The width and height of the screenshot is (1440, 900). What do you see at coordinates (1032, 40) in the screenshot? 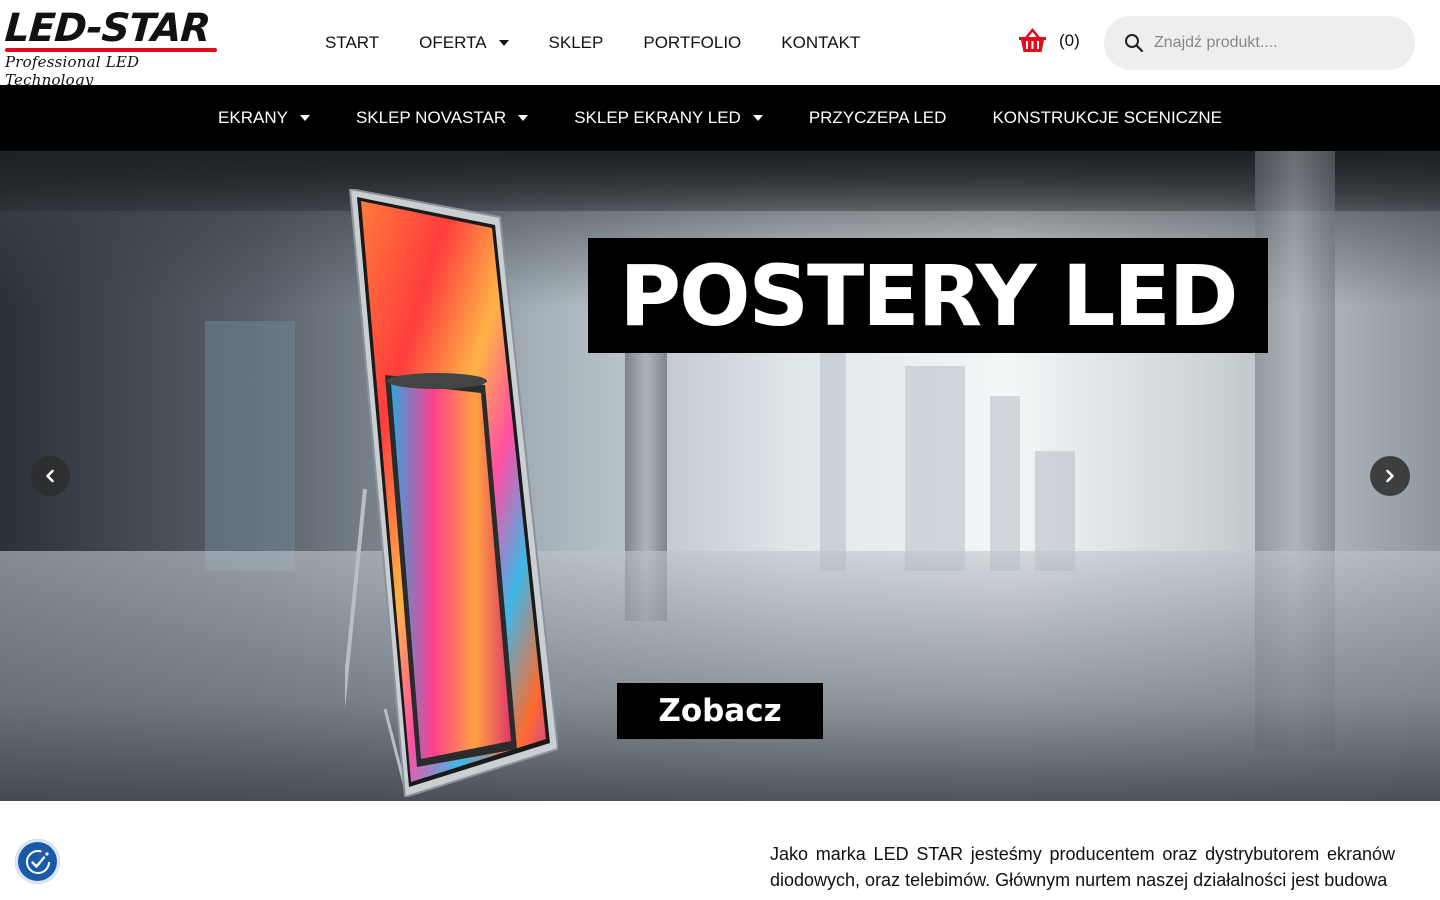
I see `basket-icon` at bounding box center [1032, 40].